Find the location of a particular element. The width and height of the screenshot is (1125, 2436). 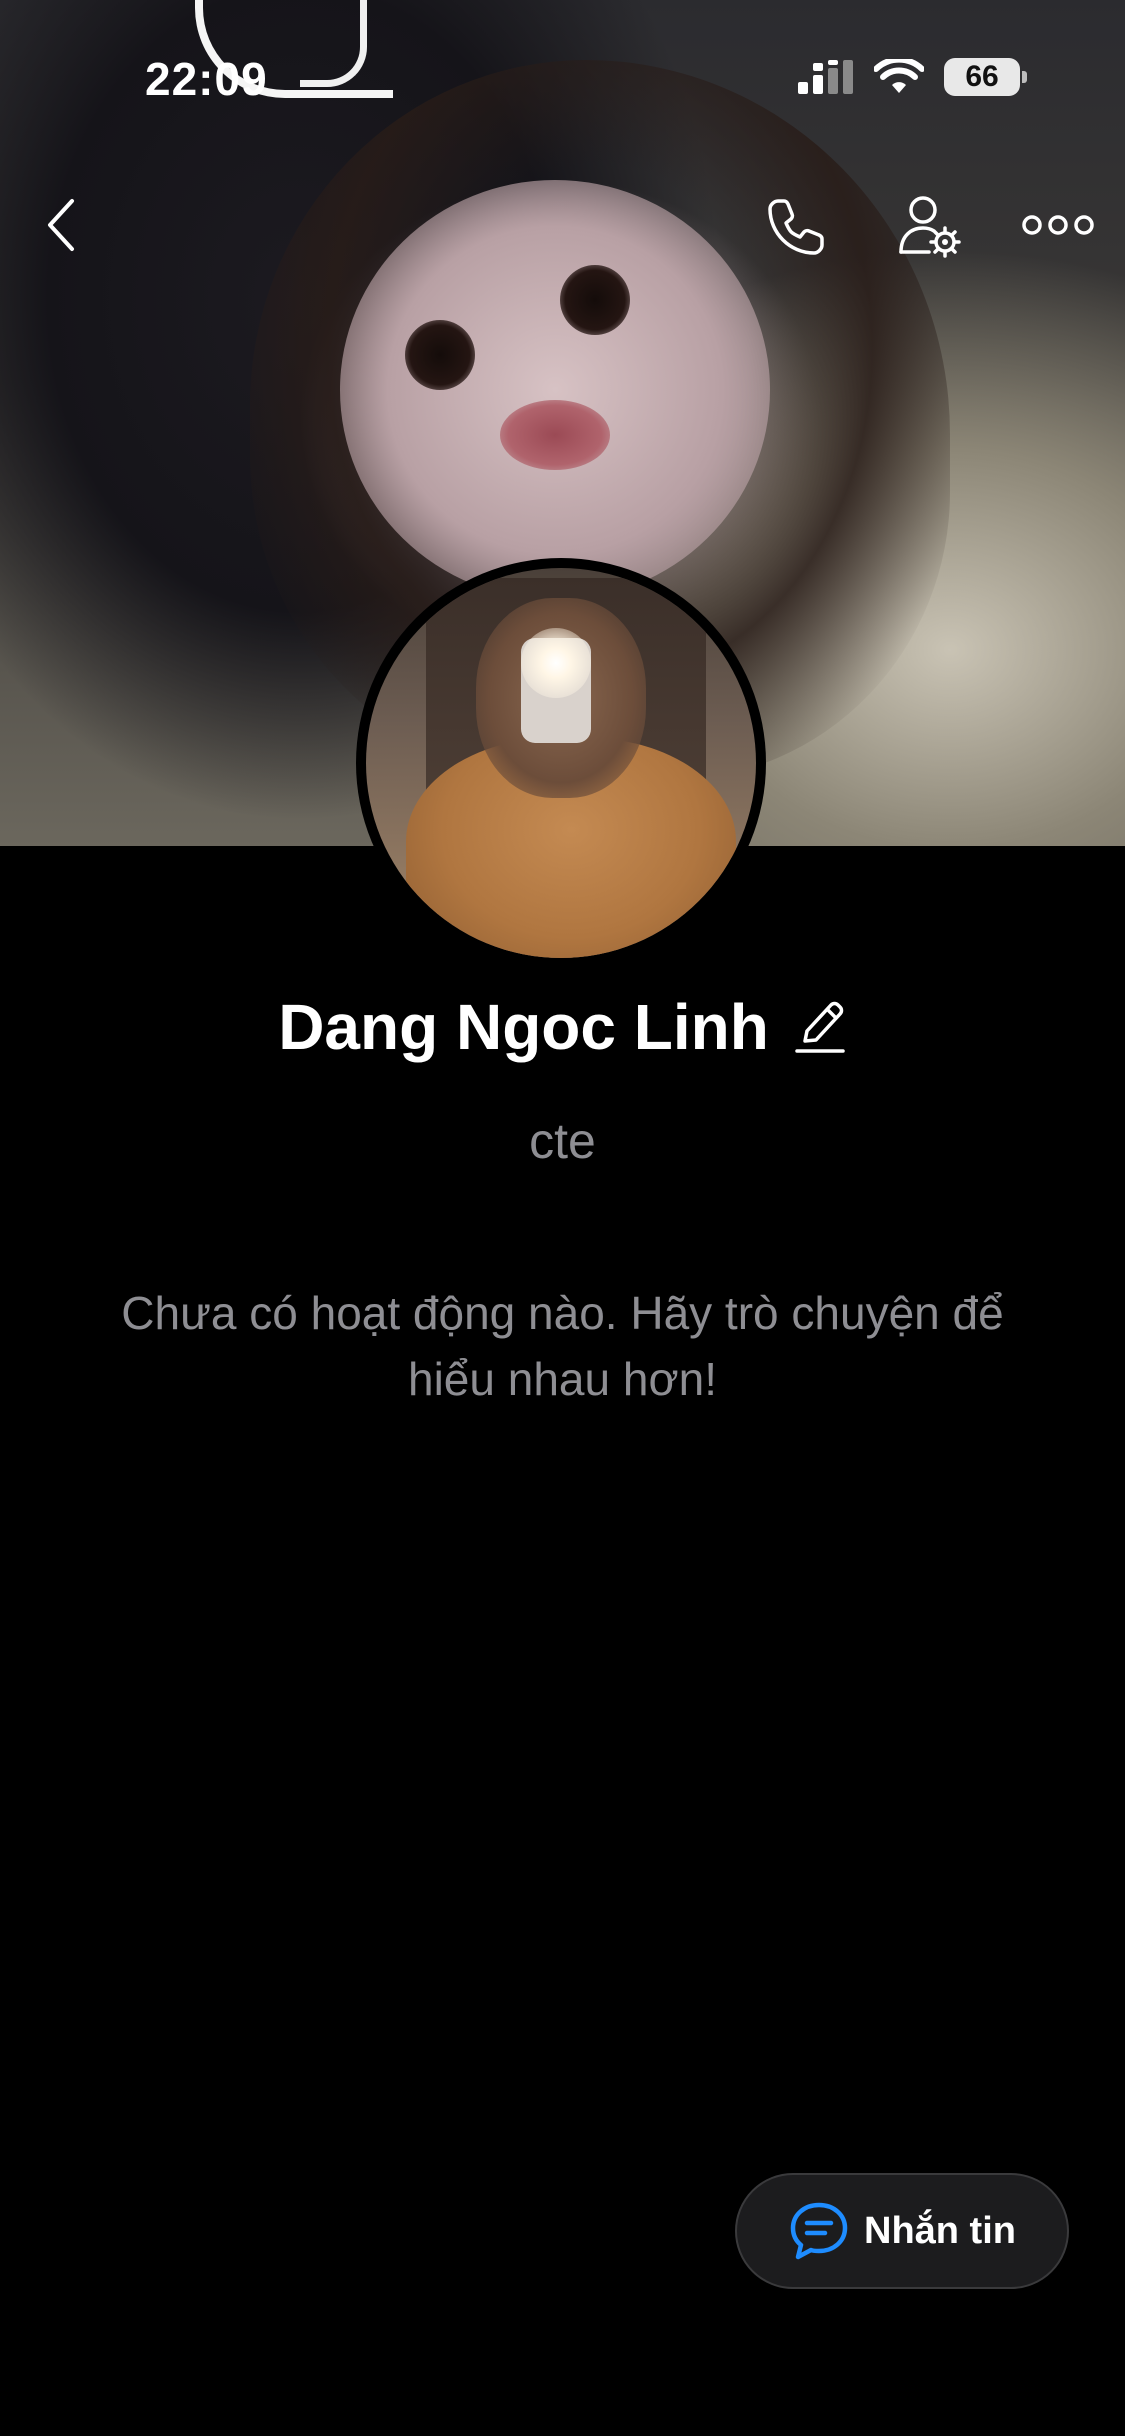

cellular-signal-icon is located at coordinates (825, 77).